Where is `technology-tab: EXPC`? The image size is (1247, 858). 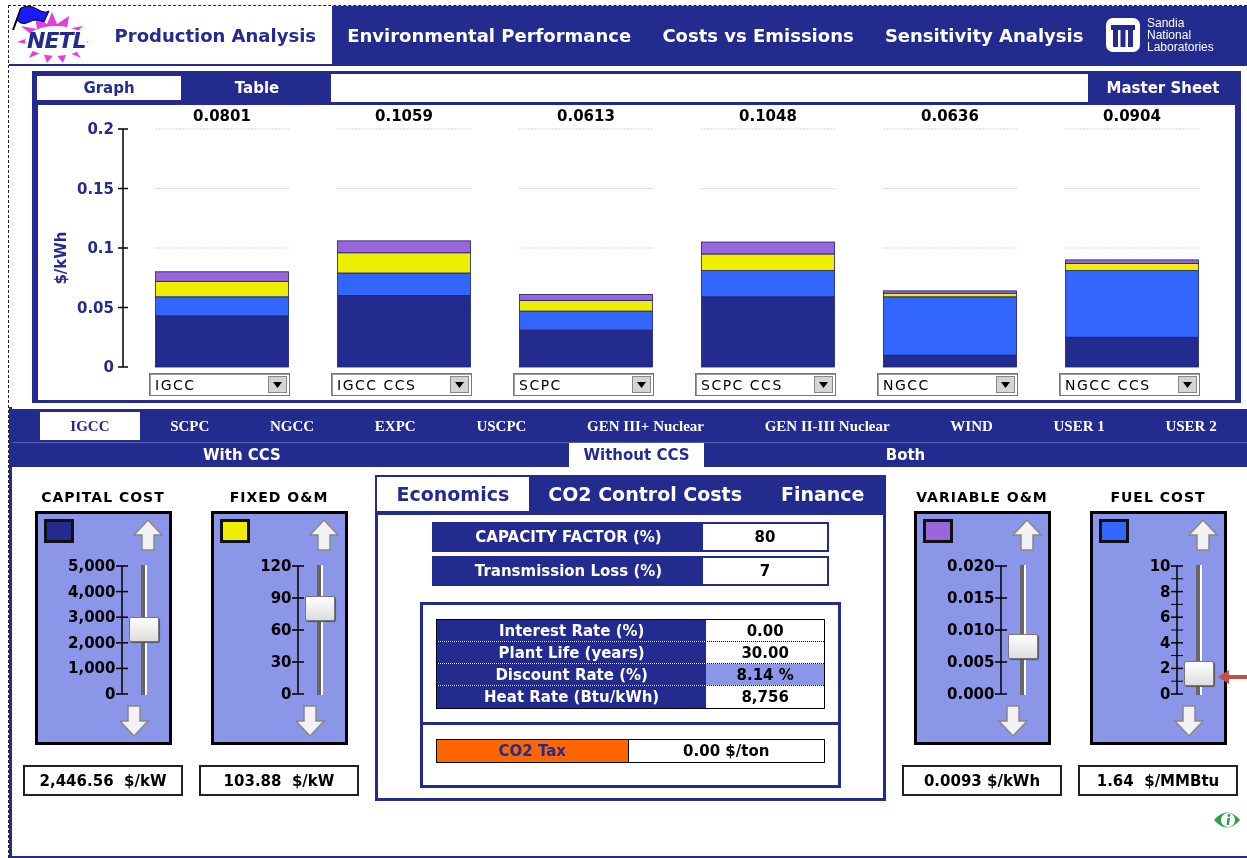
technology-tab: EXPC is located at coordinates (395, 426).